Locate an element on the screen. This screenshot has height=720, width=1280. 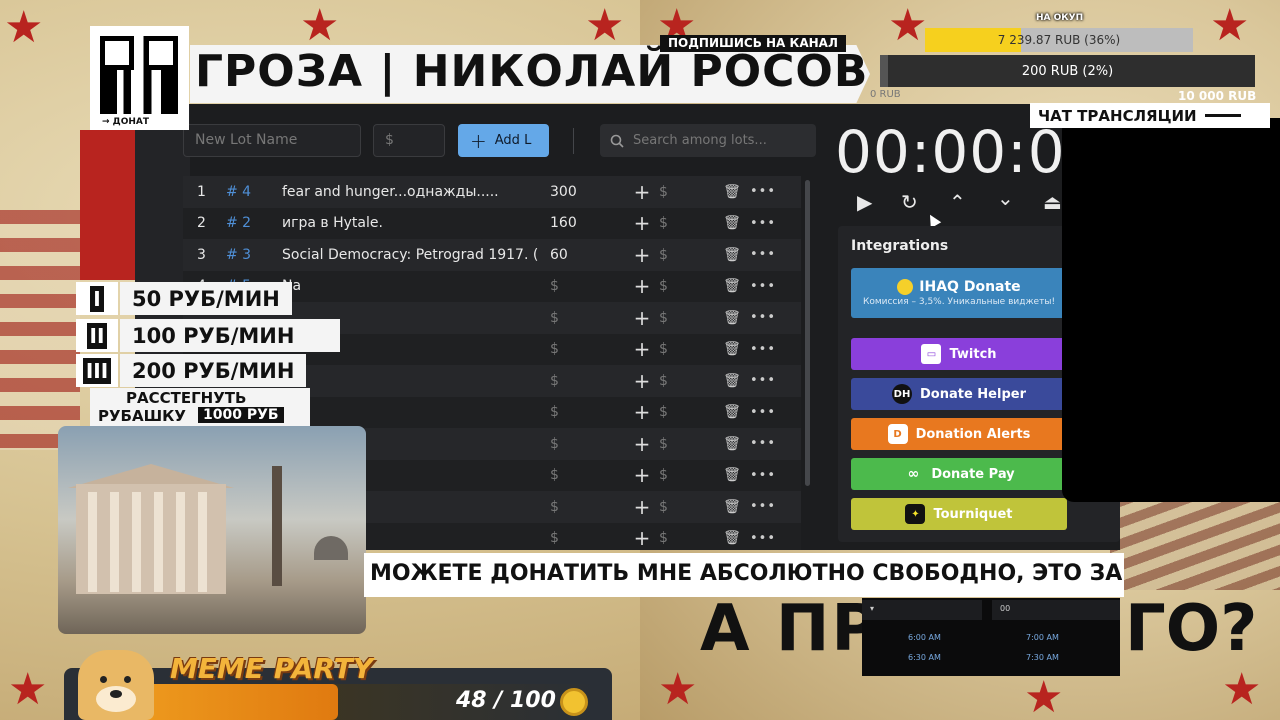
chevron-up-icon: ⌃ is located at coordinates (957, 202).